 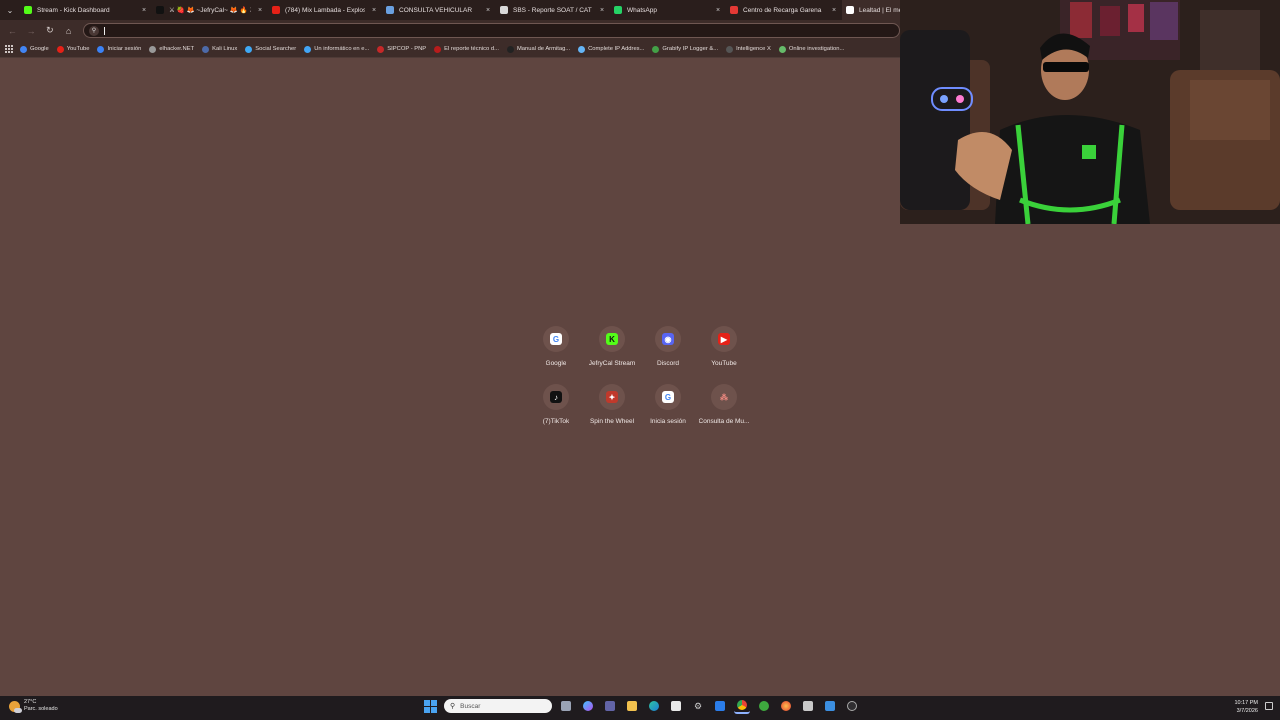 I want to click on shortcut-label: YouTube, so click(x=724, y=363).